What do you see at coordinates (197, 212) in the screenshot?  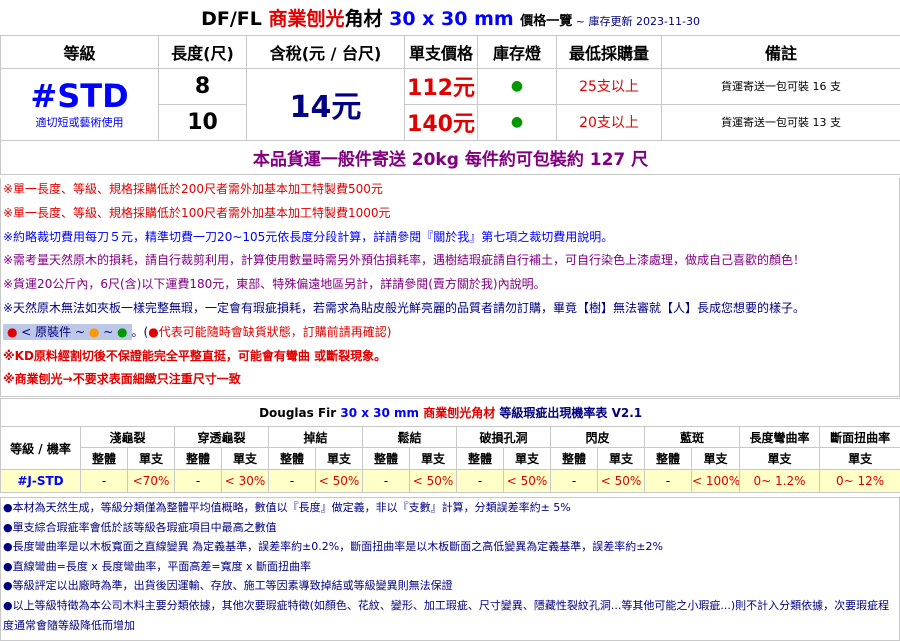 I see `note-min-100: ※單一長度、等級、規格採購低於100尺者需外加基本加工特製費1000元` at bounding box center [197, 212].